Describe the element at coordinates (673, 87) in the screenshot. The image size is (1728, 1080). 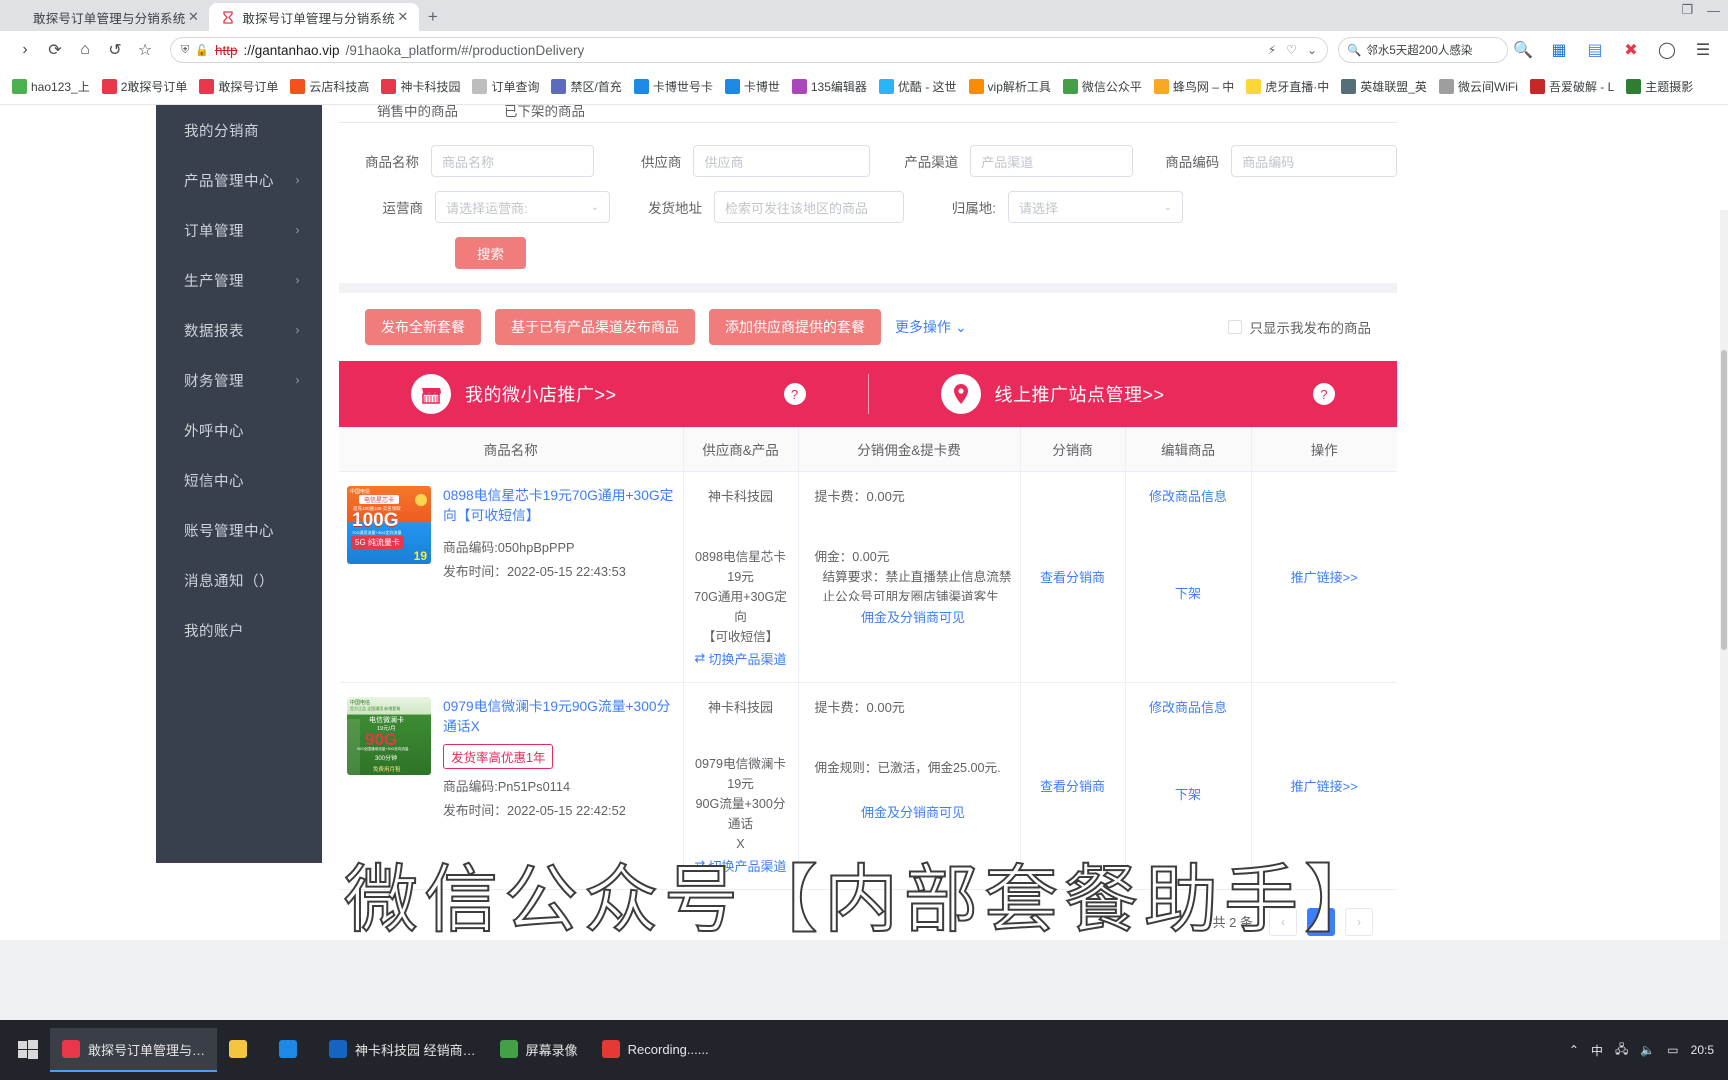
I see `bookmark-item: 卡博世号卡` at that location.